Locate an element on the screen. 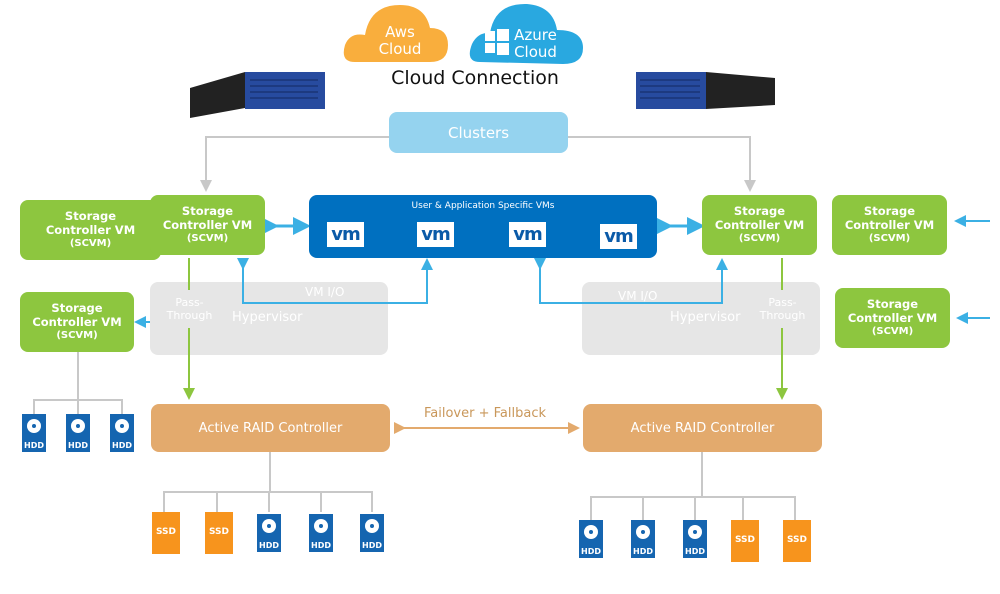 This screenshot has height=594, width=1000. aws-cloud-label: Aws Cloud is located at coordinates (400, 41).